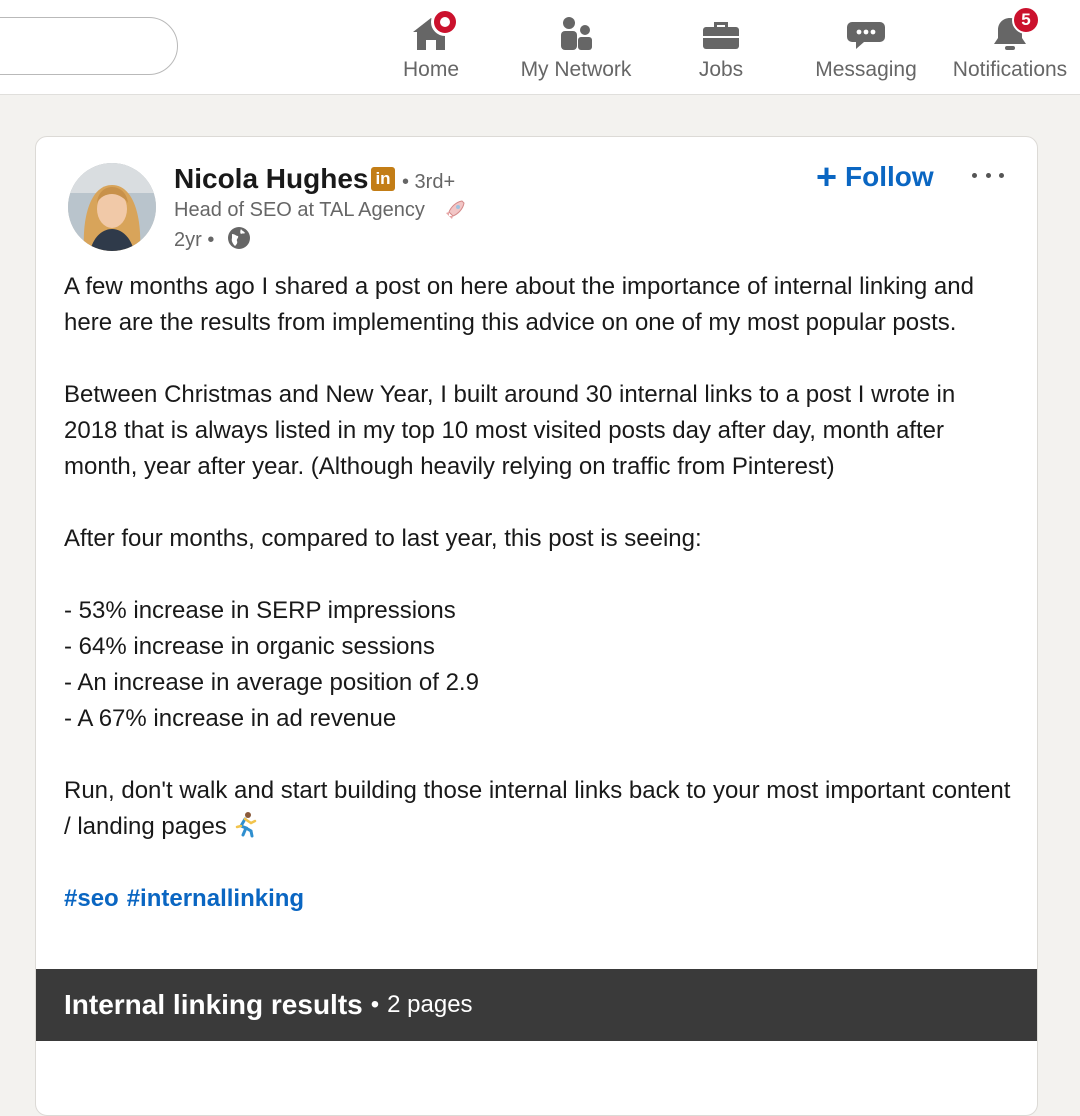 The width and height of the screenshot is (1080, 1116). I want to click on nav-messaging: Messaging, so click(866, 47).